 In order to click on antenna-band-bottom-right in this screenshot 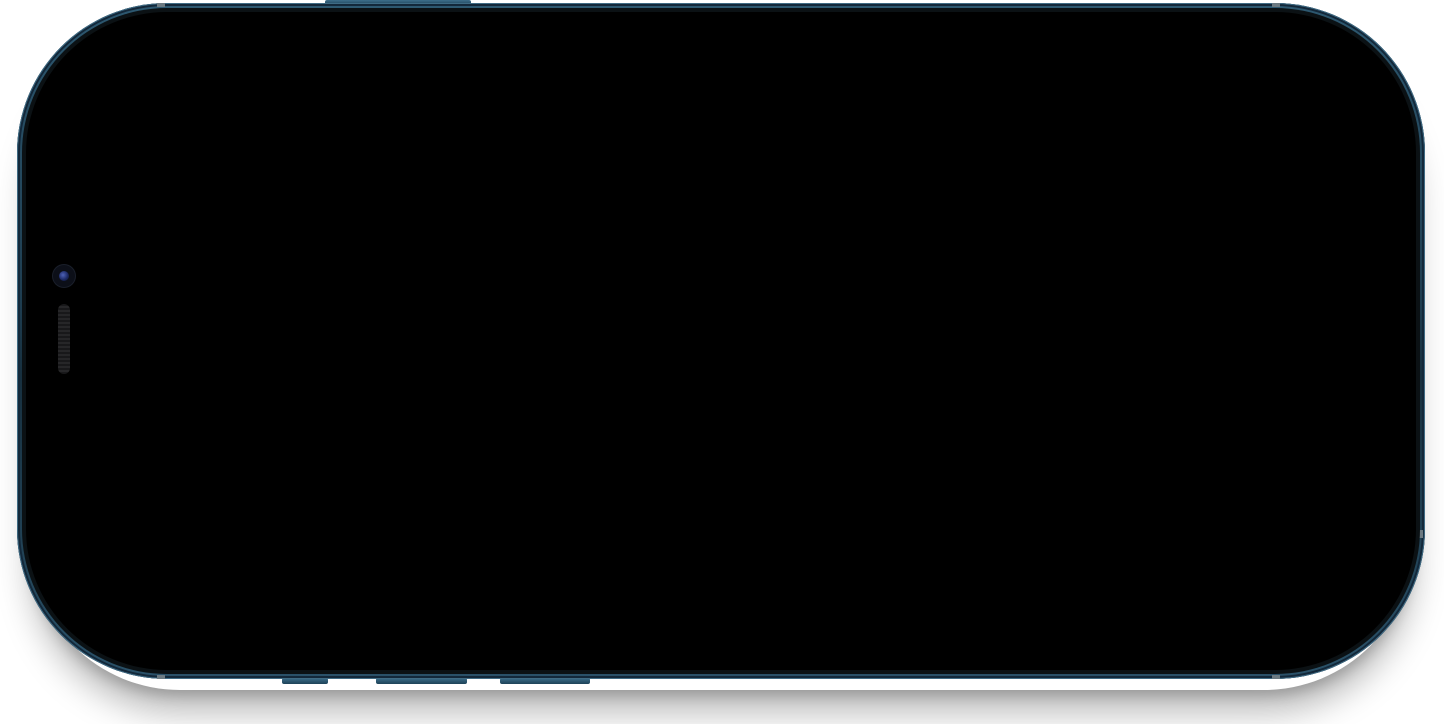, I will do `click(1276, 677)`.